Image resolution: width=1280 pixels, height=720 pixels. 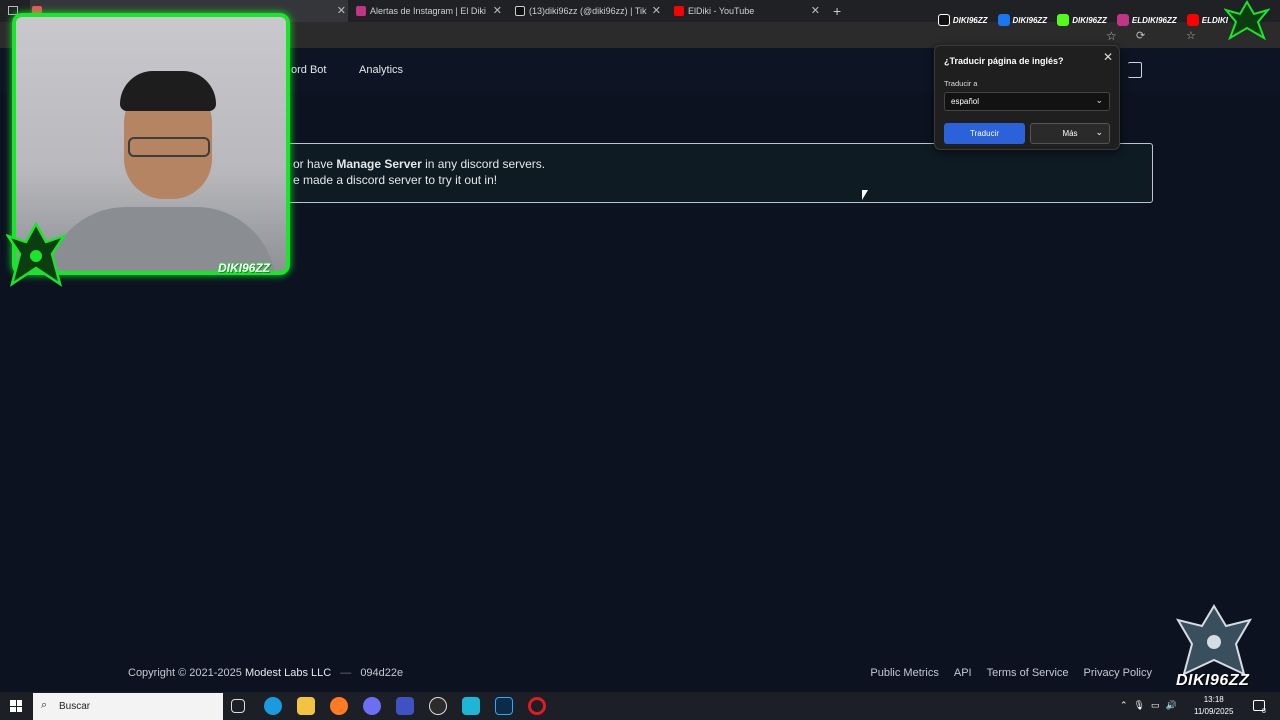 What do you see at coordinates (1063, 20) in the screenshot?
I see `kick-icon` at bounding box center [1063, 20].